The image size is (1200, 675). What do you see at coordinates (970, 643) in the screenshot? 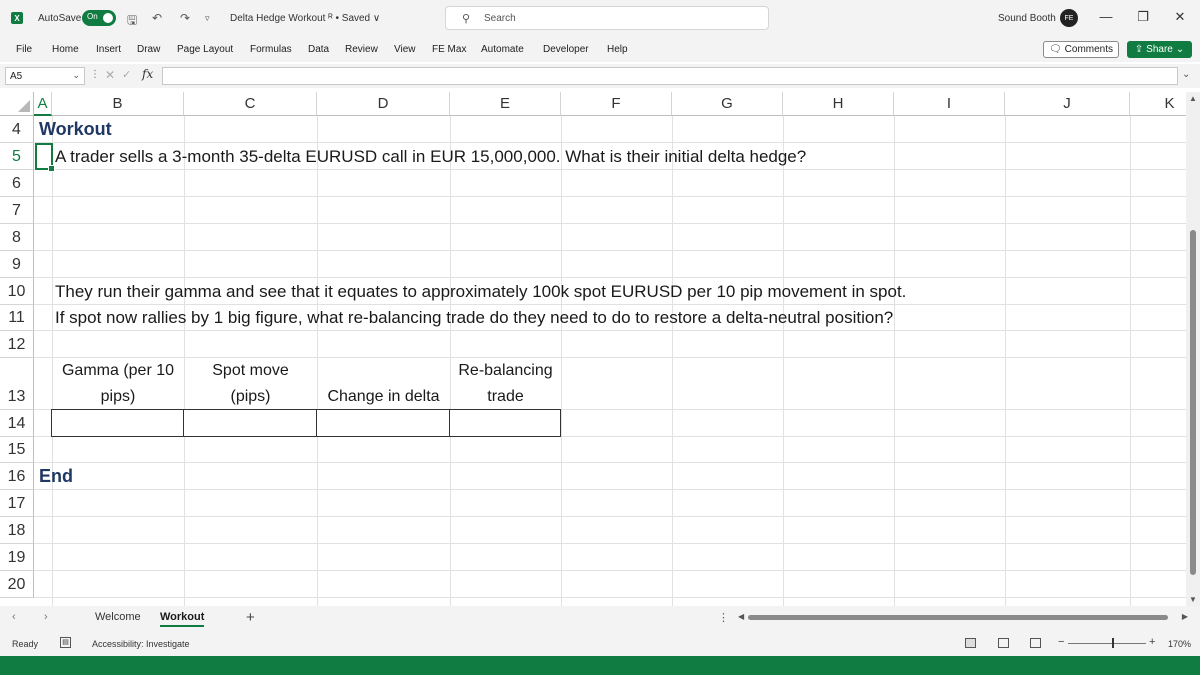
I see `normal-view-icon` at bounding box center [970, 643].